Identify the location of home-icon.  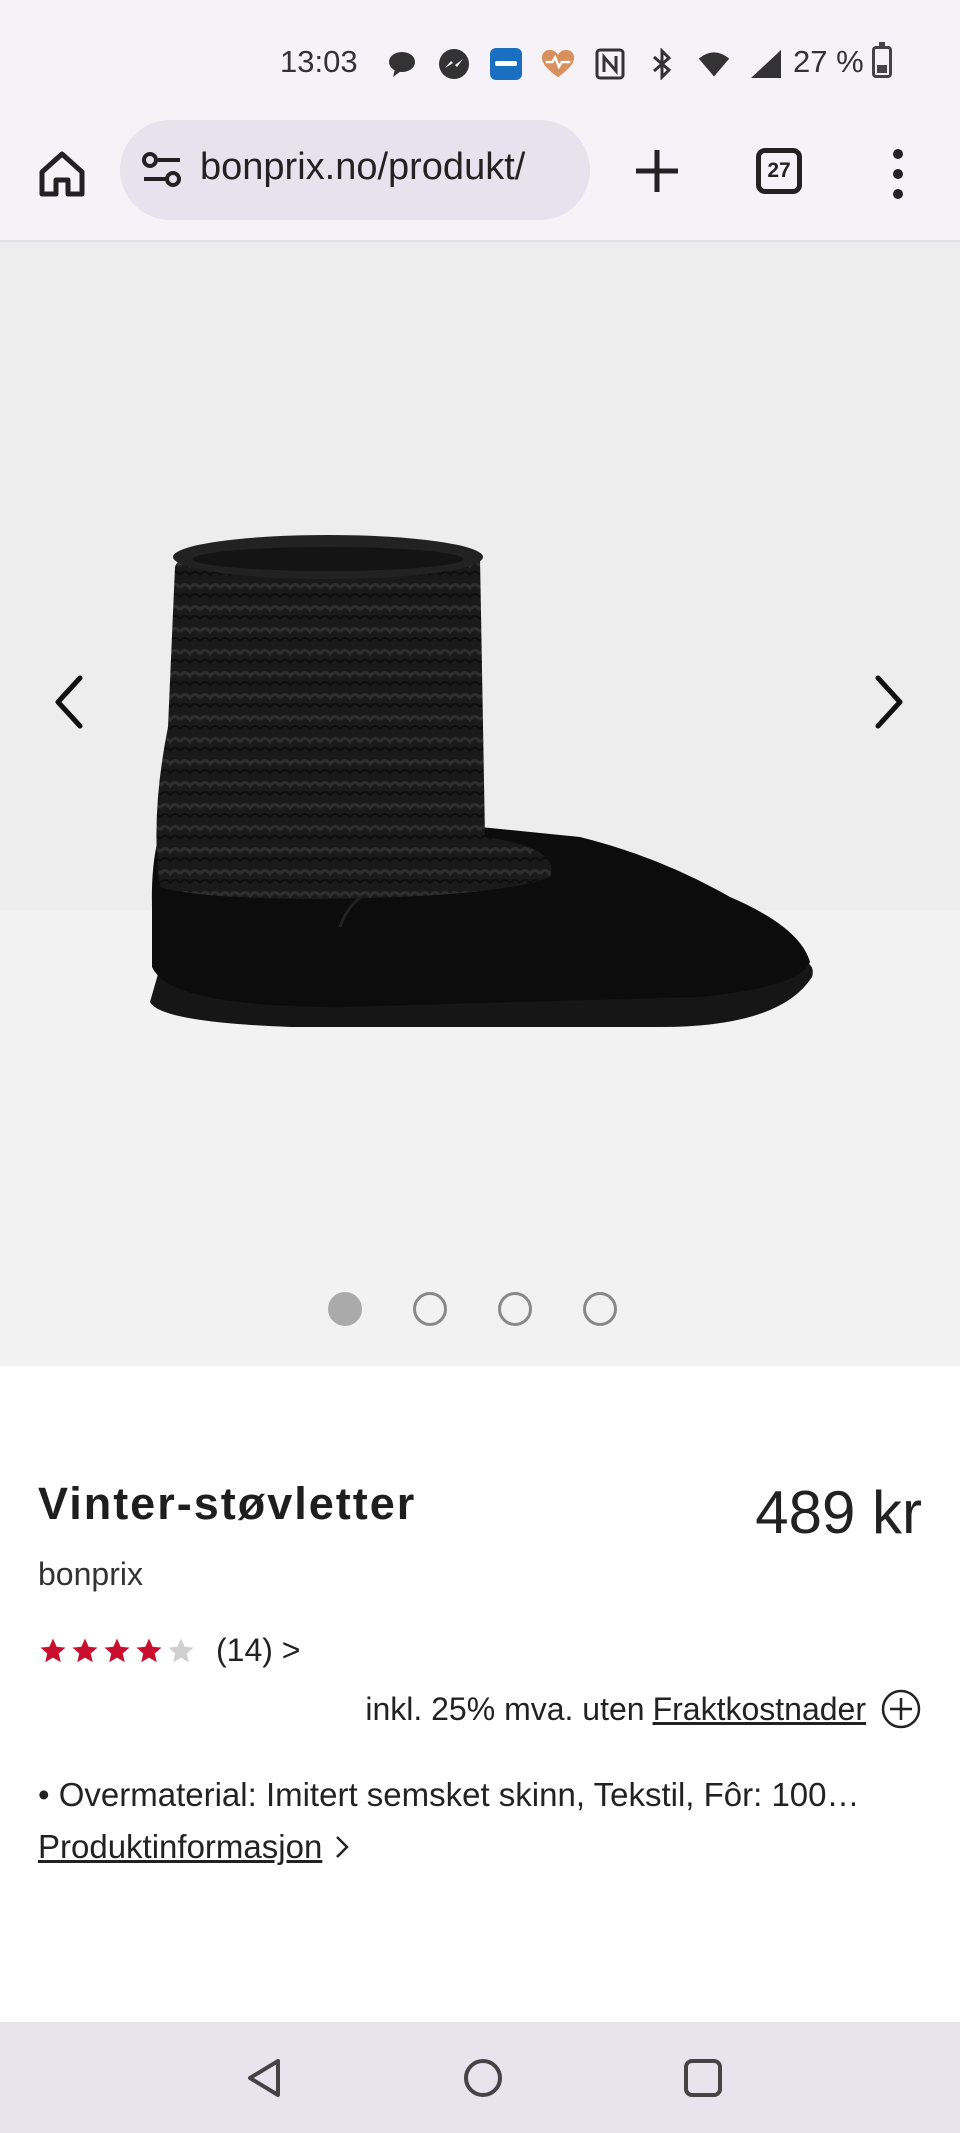
(62, 174).